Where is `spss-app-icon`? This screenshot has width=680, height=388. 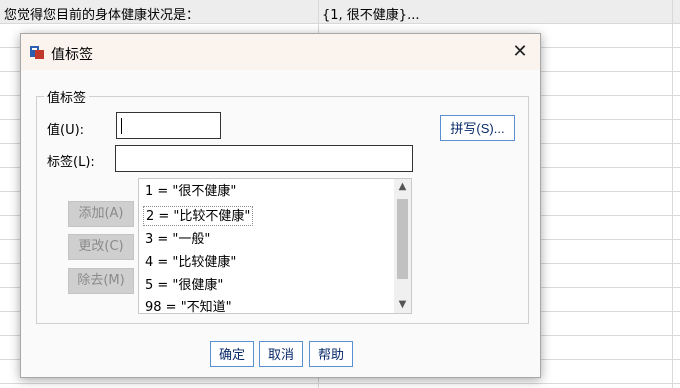
spss-app-icon is located at coordinates (37, 52).